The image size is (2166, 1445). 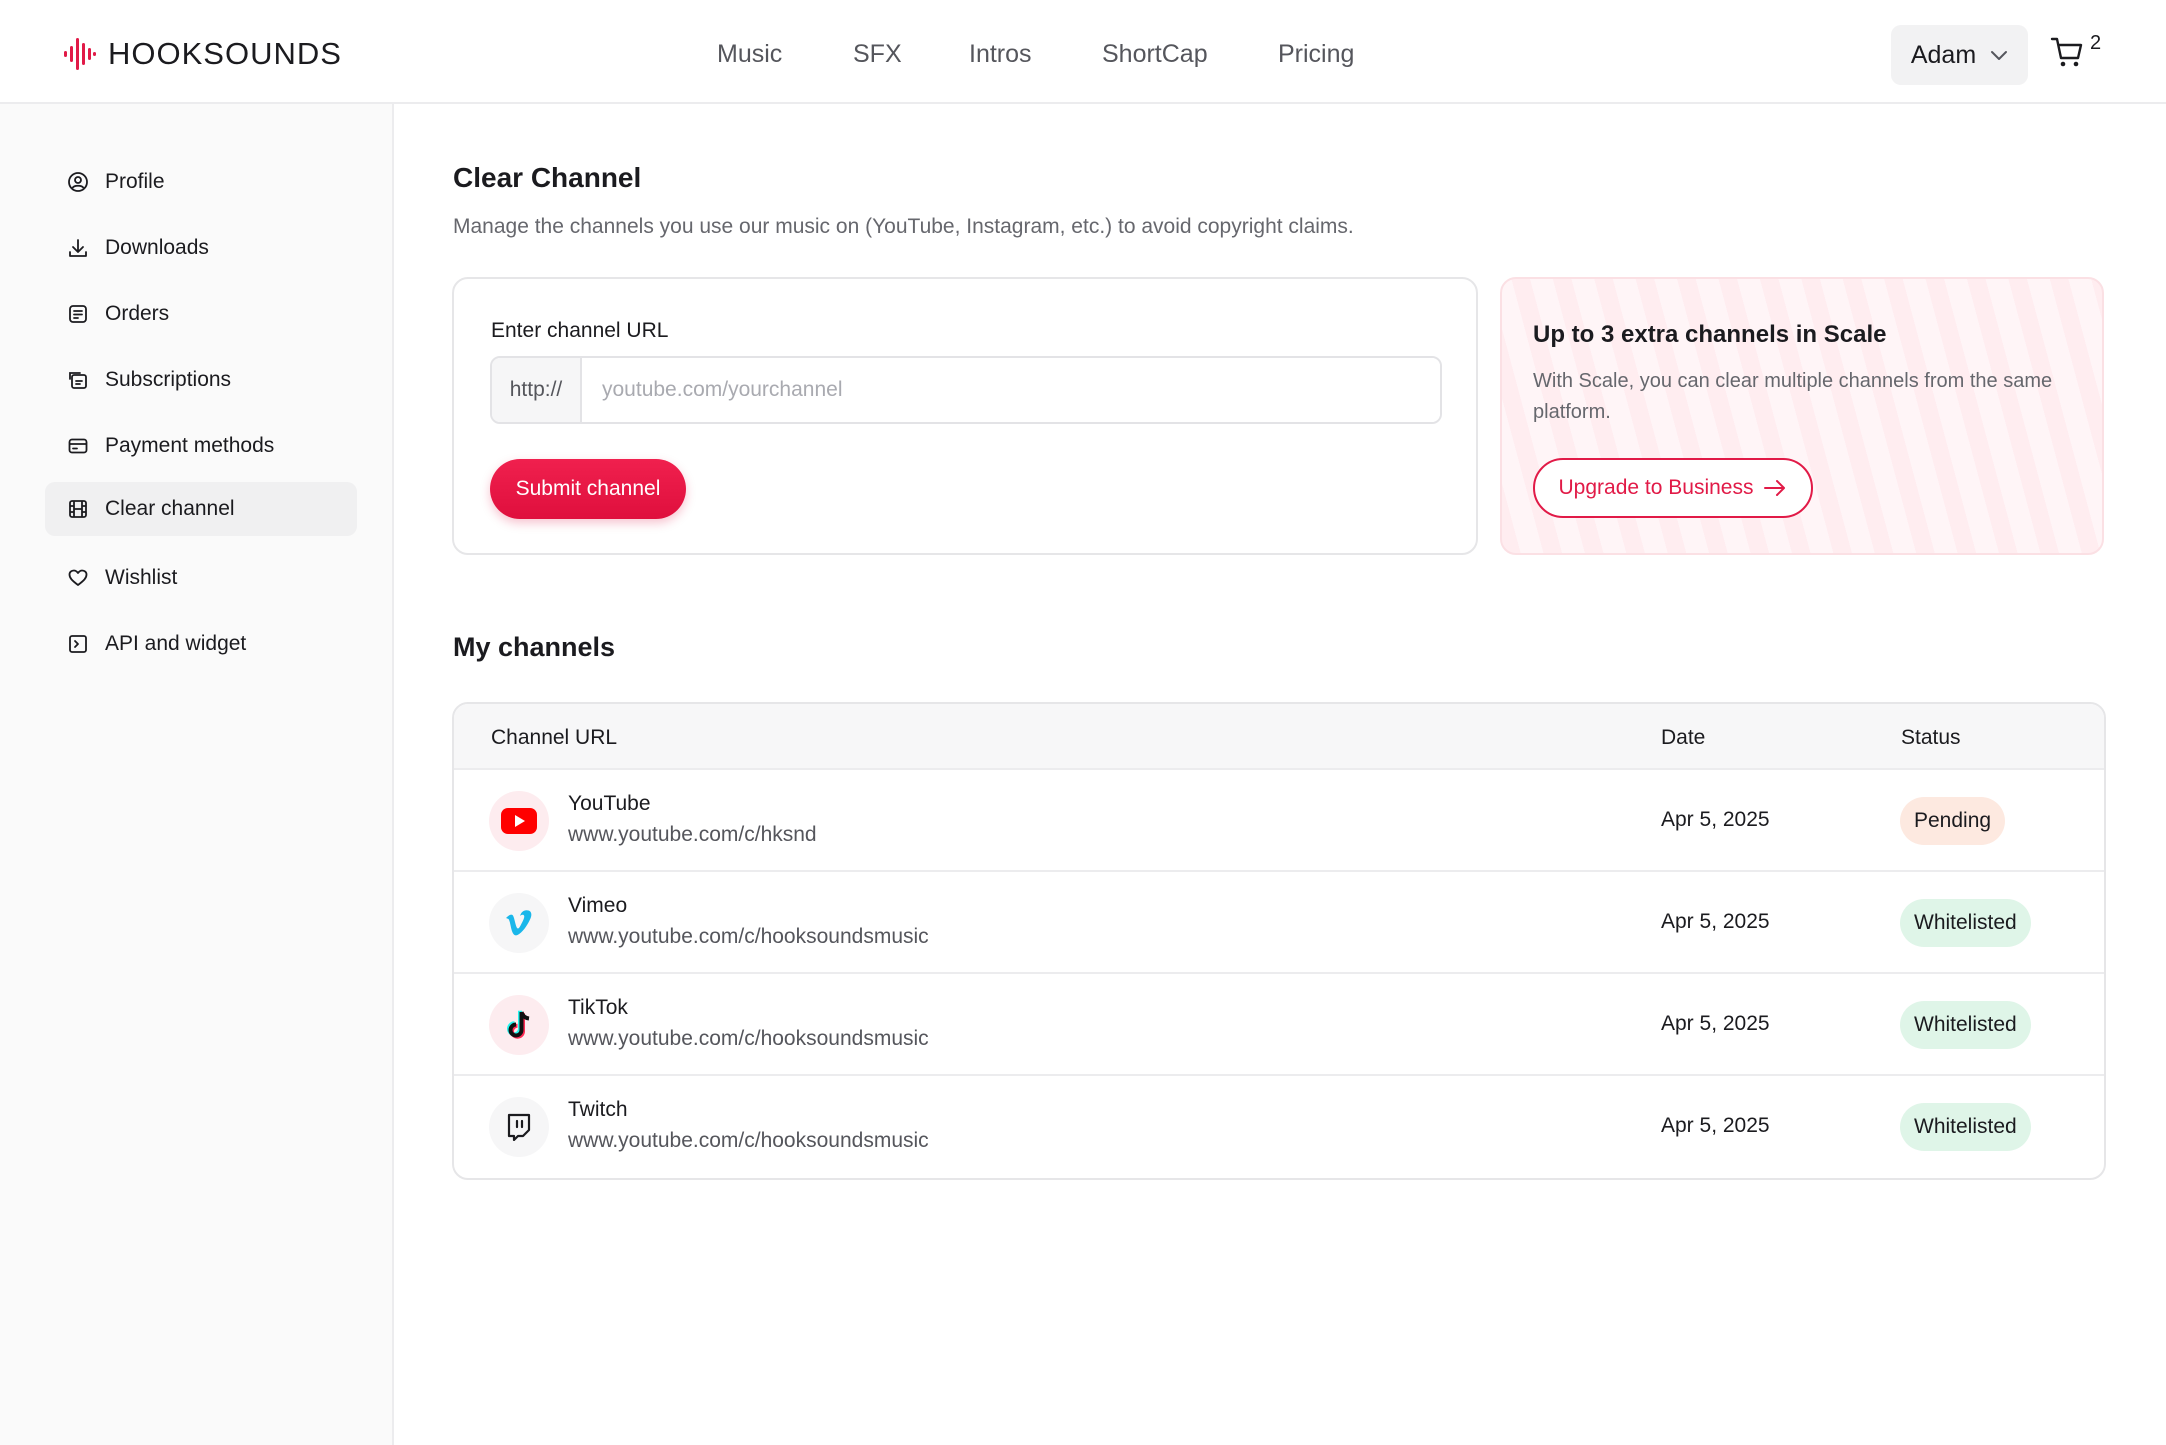 What do you see at coordinates (1000, 54) in the screenshot?
I see `nav-intros: Intros` at bounding box center [1000, 54].